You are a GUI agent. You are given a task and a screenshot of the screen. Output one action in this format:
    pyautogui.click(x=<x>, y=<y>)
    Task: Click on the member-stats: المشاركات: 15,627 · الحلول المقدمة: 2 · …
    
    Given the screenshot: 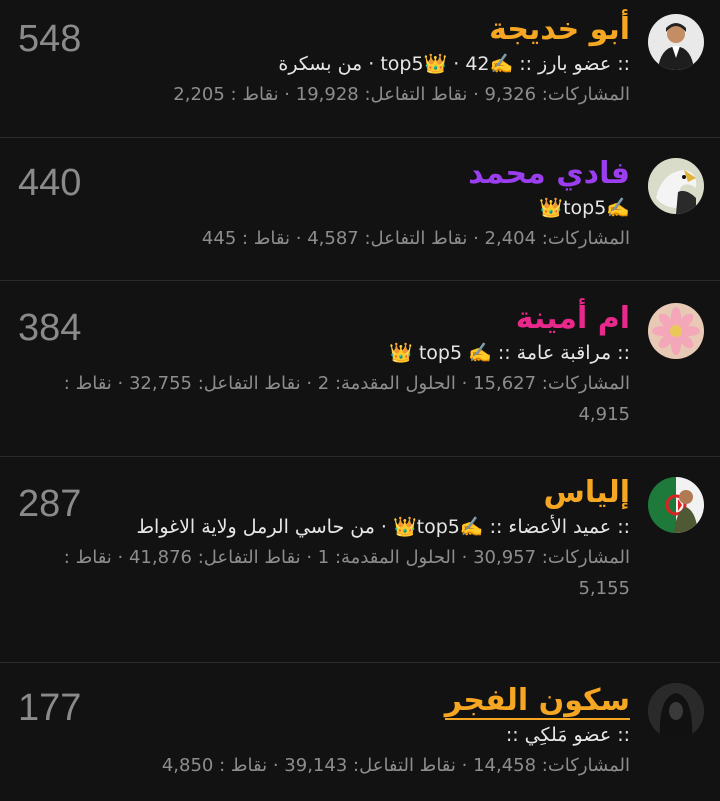 What is the action you would take?
    pyautogui.click(x=346, y=399)
    